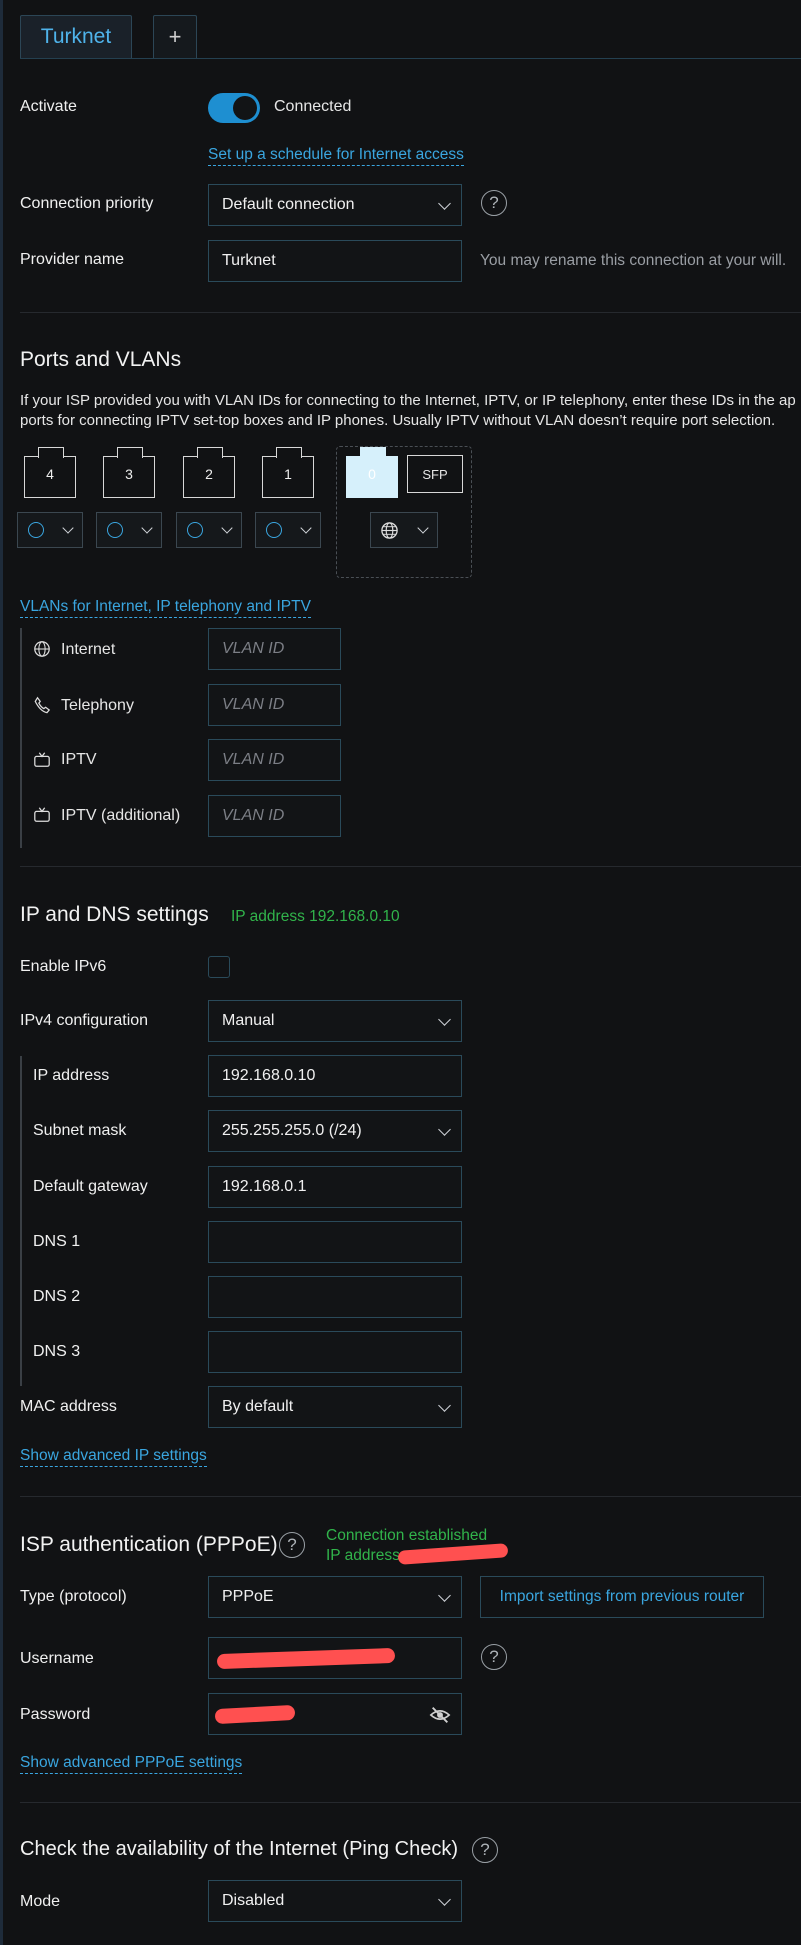 This screenshot has width=801, height=1945. I want to click on vlan-group-bar, so click(21, 738).